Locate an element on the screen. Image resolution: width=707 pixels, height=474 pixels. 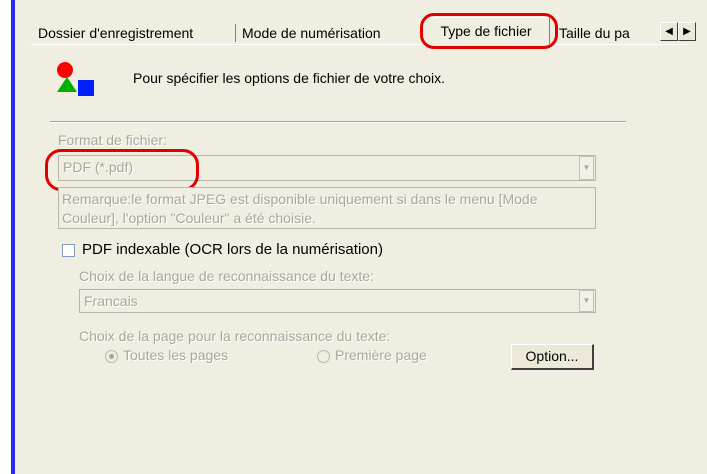
pdf-indexable-checkbox is located at coordinates (68, 250).